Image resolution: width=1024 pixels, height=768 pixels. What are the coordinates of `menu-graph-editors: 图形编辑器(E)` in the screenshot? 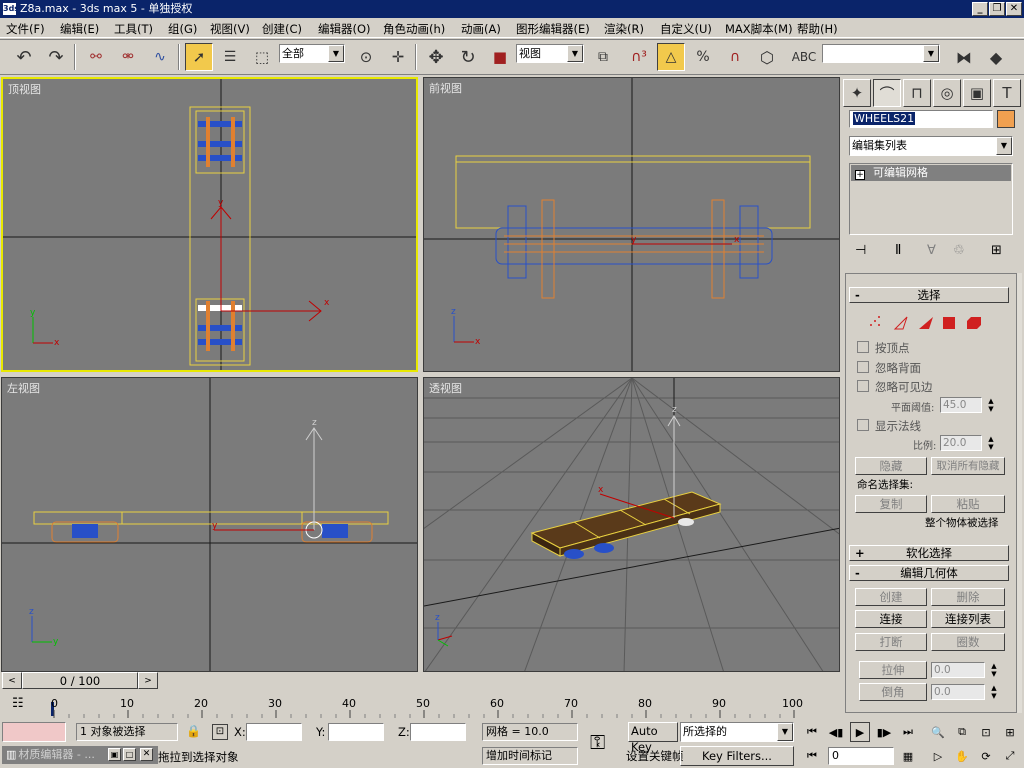 It's located at (553, 29).